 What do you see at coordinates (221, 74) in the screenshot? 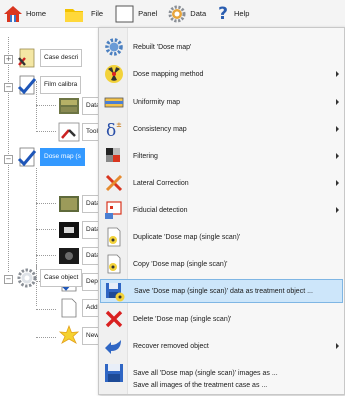
I see `menu-item-dose-mapping-method: Dose mapping method` at bounding box center [221, 74].